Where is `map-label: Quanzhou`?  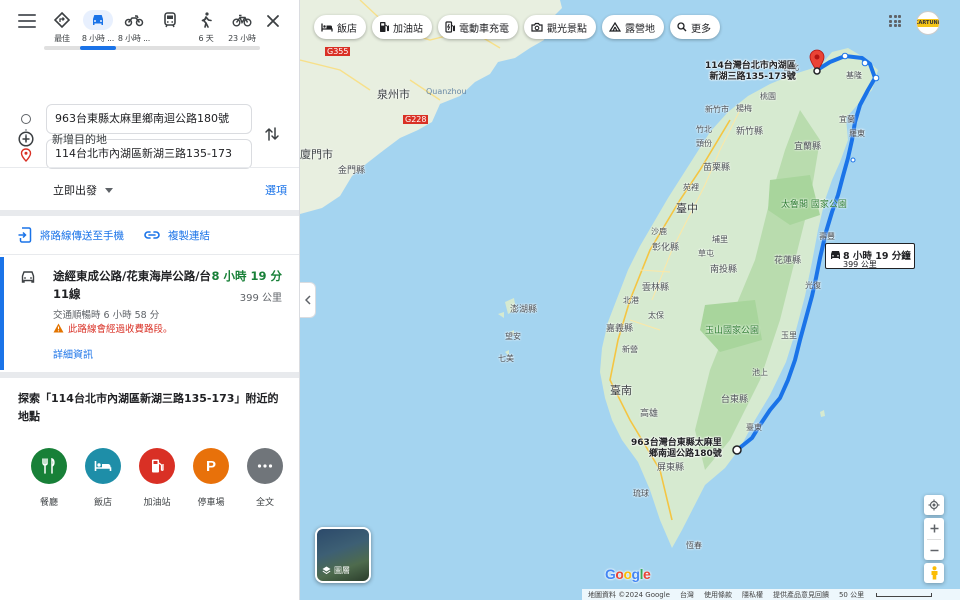
map-label: Quanzhou is located at coordinates (446, 91).